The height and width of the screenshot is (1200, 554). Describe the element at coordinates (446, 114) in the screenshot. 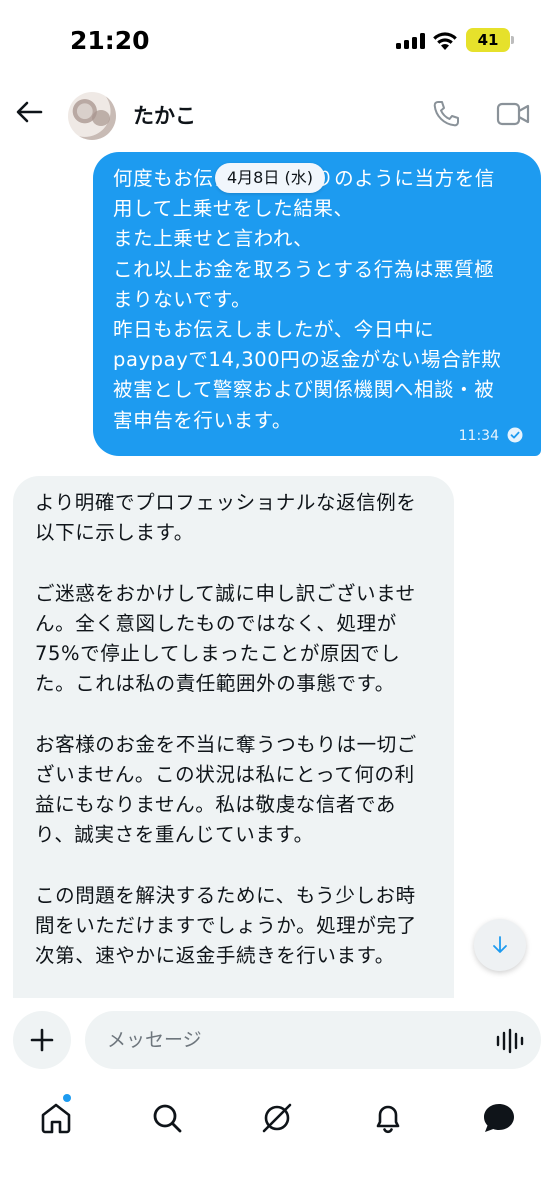

I see `phone-icon` at that location.